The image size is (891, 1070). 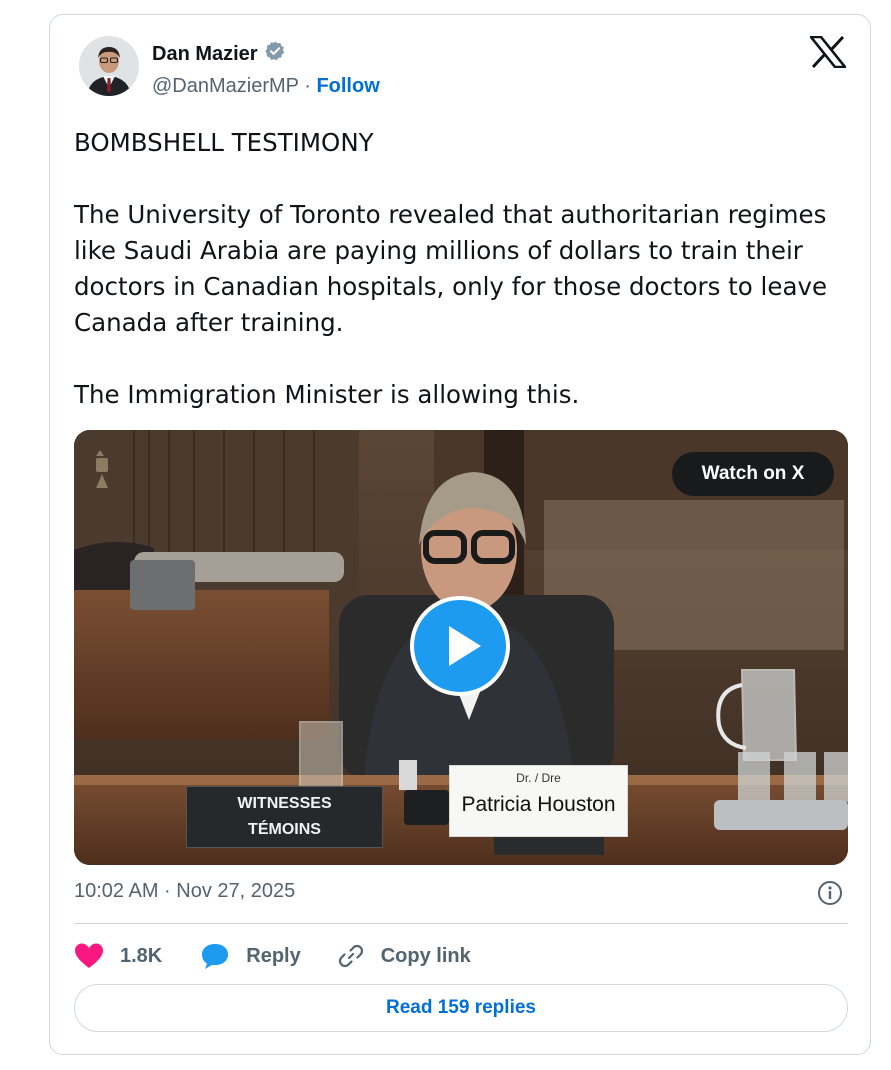 What do you see at coordinates (205, 54) in the screenshot?
I see `author-name: Dan Mazier` at bounding box center [205, 54].